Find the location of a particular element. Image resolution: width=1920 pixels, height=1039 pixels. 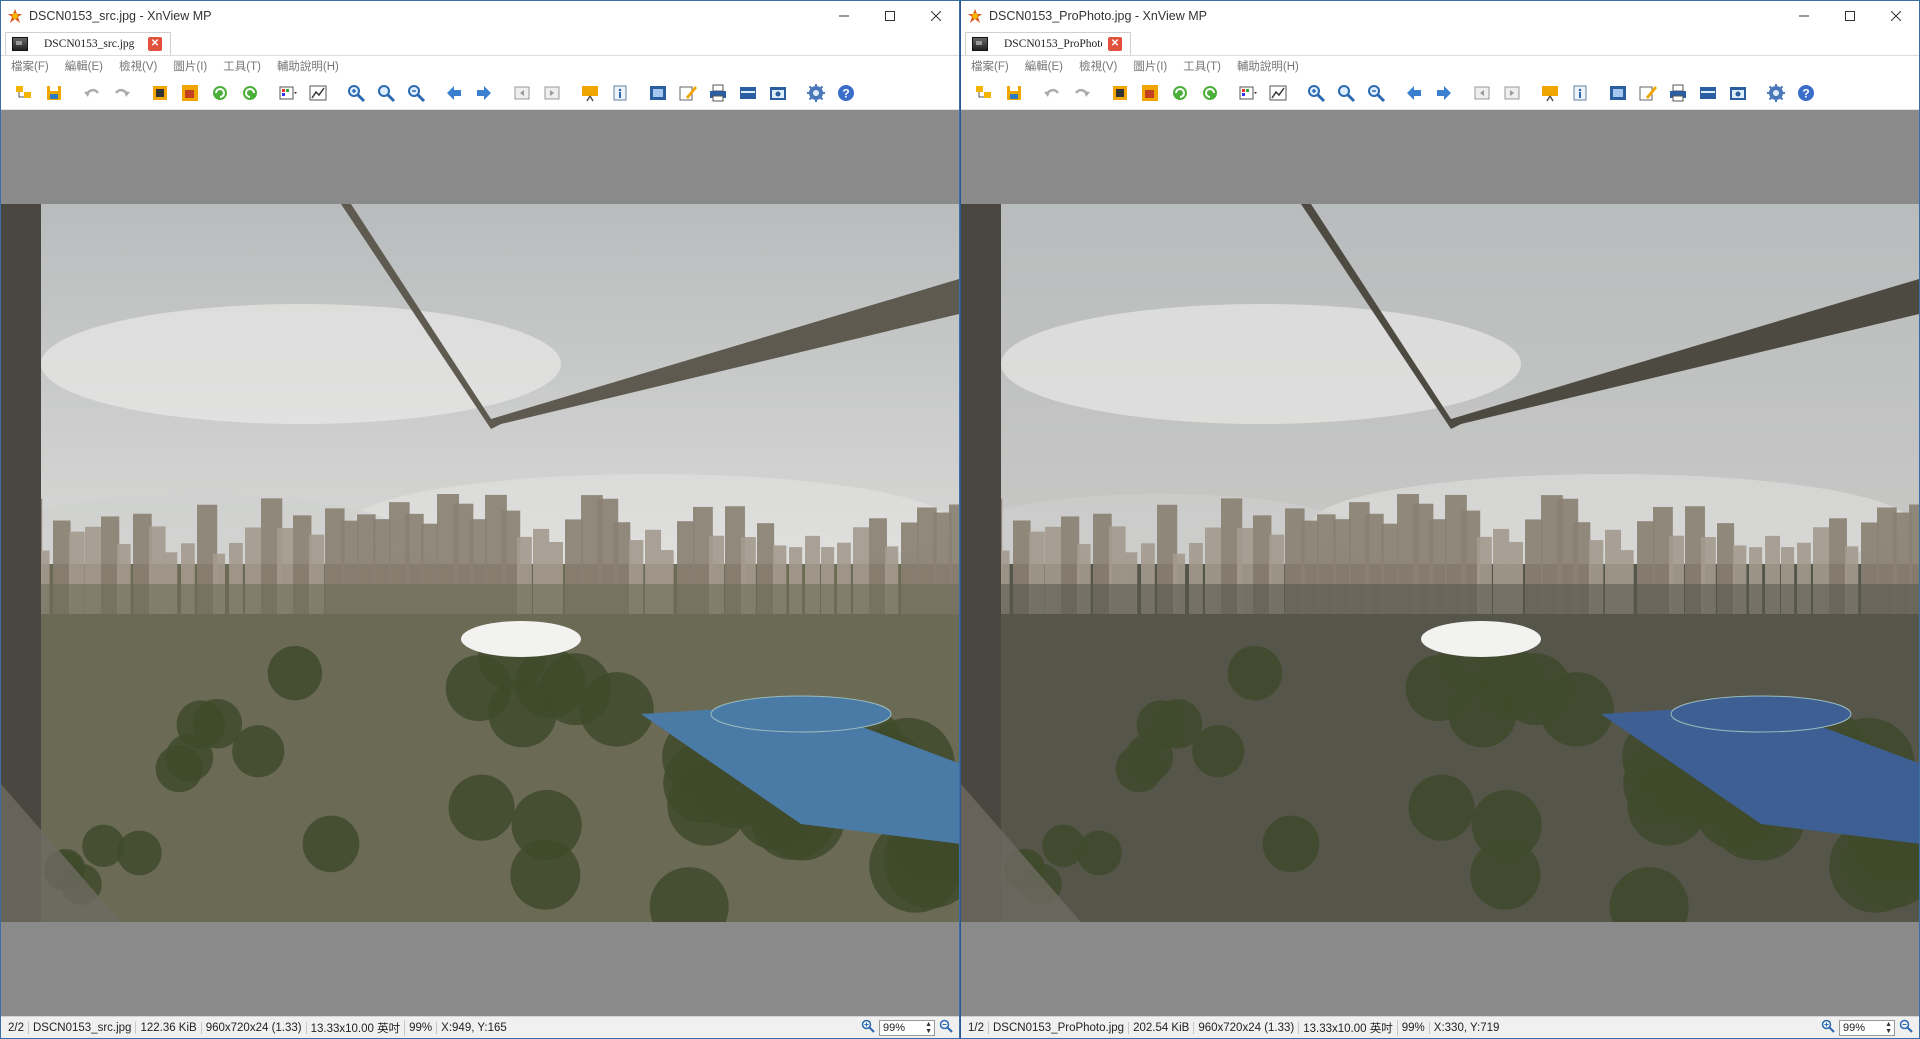

zoom-control: 99% ▲ ▼ is located at coordinates (1870, 1027).